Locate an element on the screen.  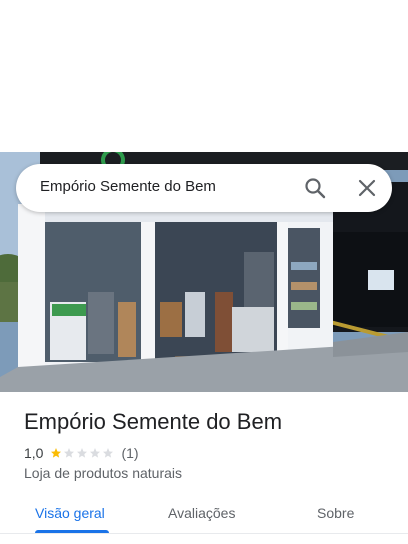
tab-overview: Visão geral is located at coordinates (70, 513).